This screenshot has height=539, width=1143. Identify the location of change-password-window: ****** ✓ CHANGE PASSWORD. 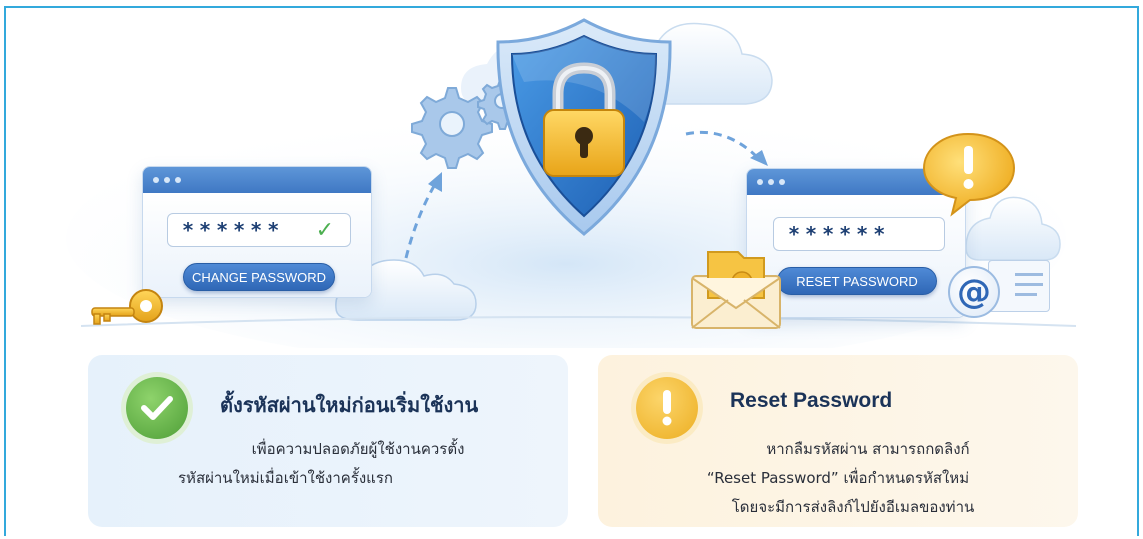
(257, 232).